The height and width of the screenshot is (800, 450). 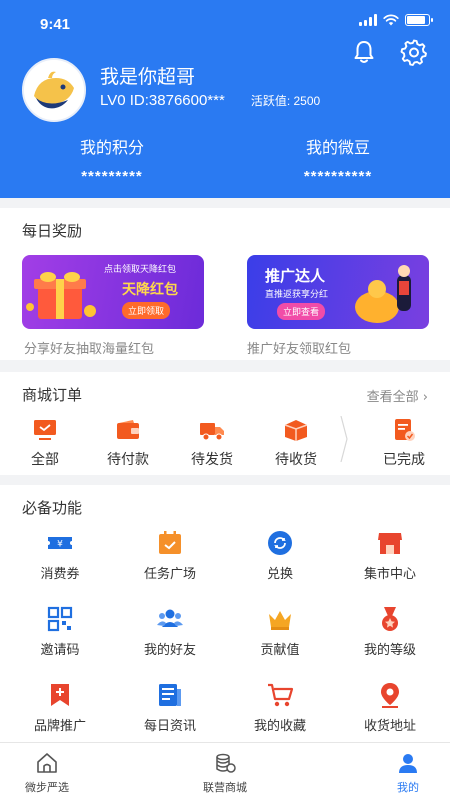 What do you see at coordinates (280, 631) in the screenshot?
I see `feature-contribution: 贡献值` at bounding box center [280, 631].